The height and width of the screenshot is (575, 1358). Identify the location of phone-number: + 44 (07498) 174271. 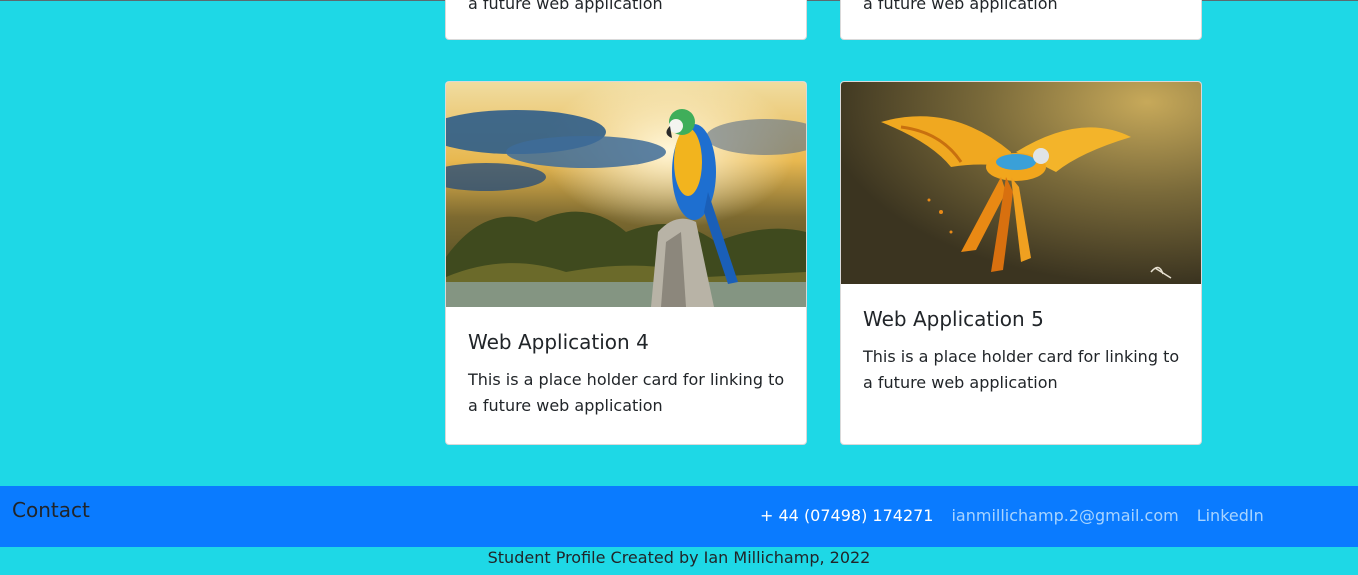
(847, 515).